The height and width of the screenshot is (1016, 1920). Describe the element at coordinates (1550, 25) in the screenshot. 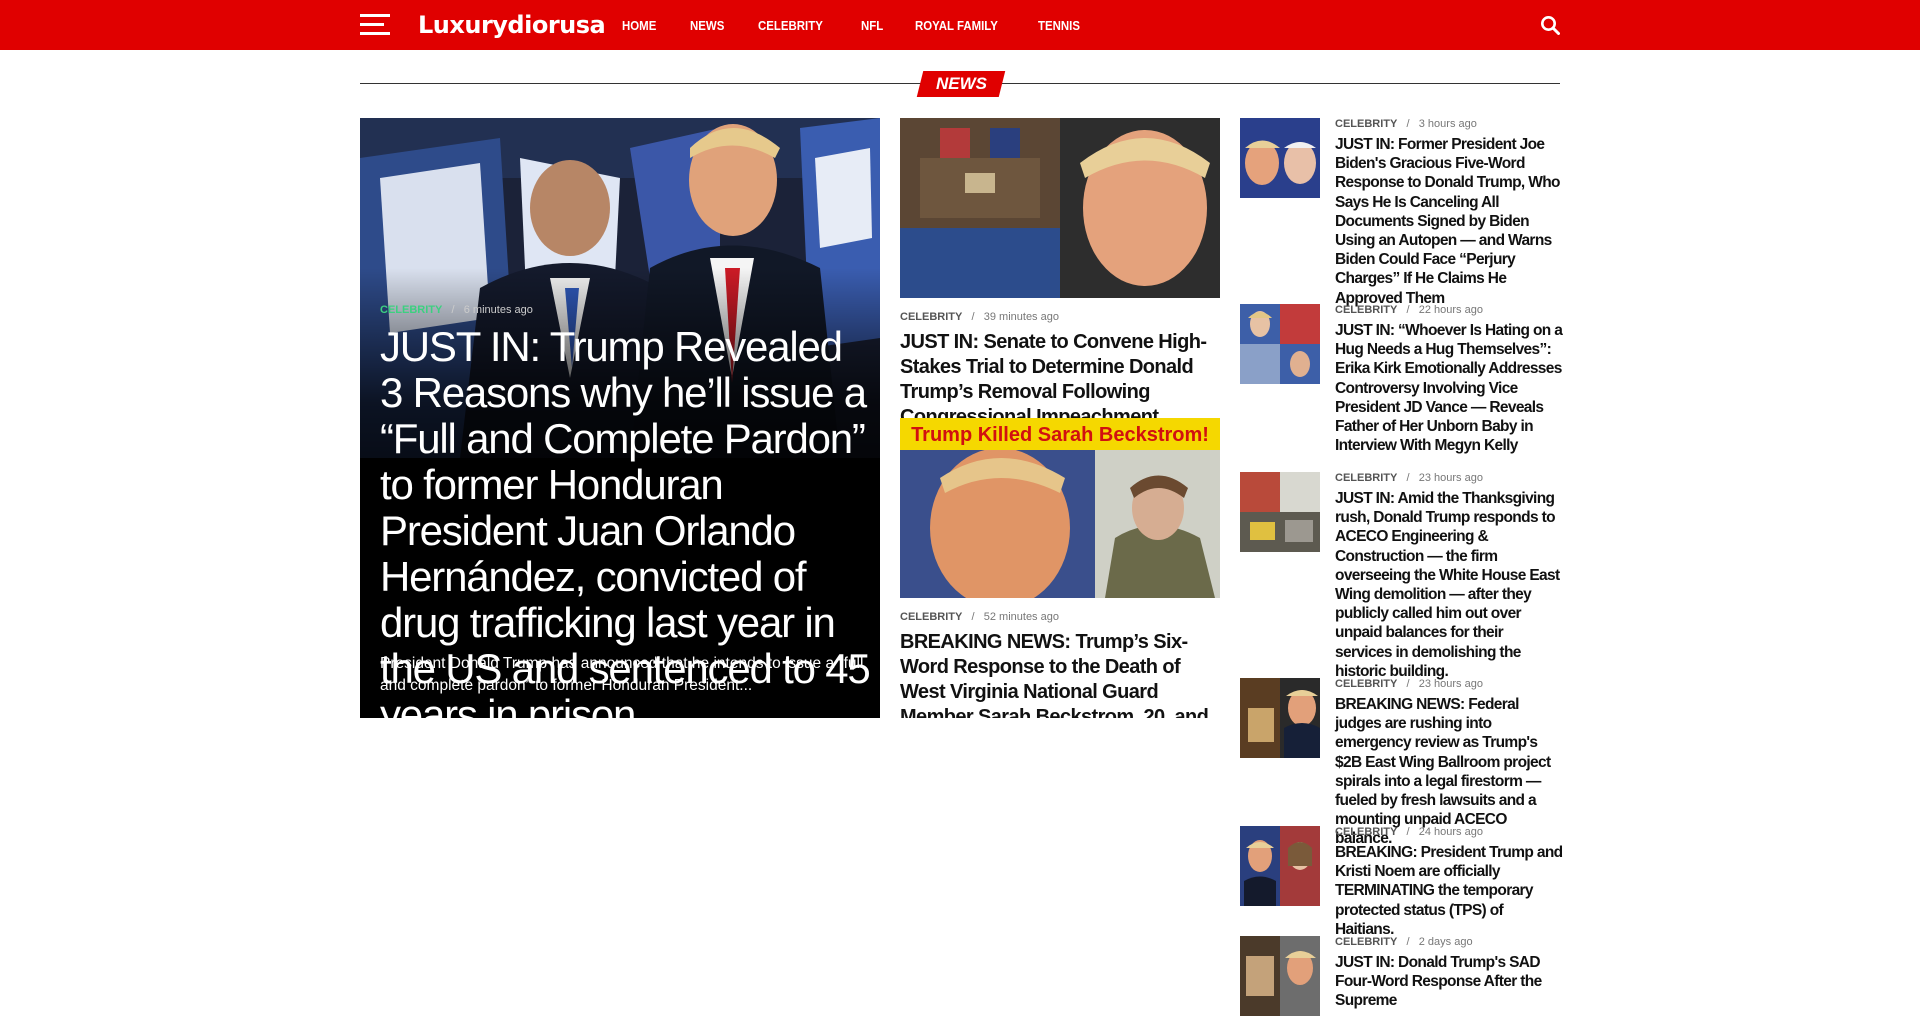

I see `search-icon` at that location.